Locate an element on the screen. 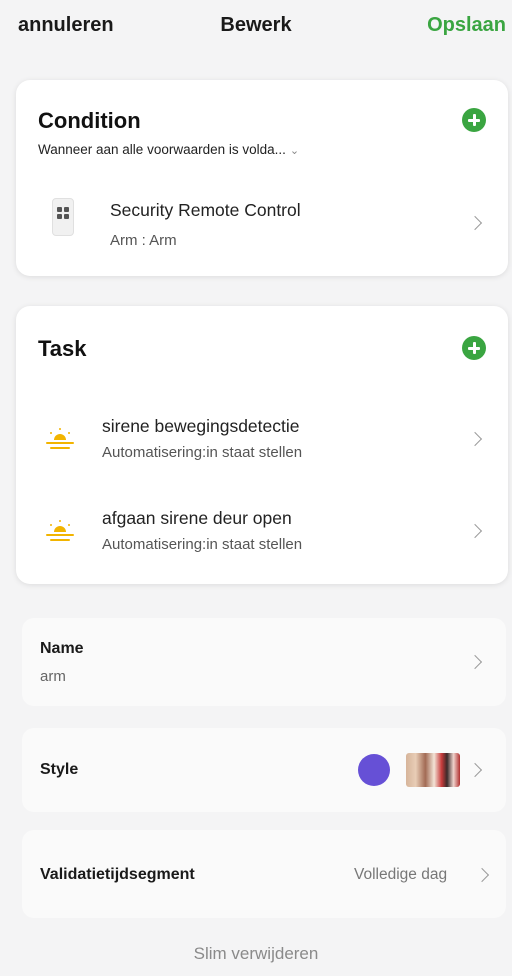 The height and width of the screenshot is (976, 512). condition-title: Condition is located at coordinates (89, 120).